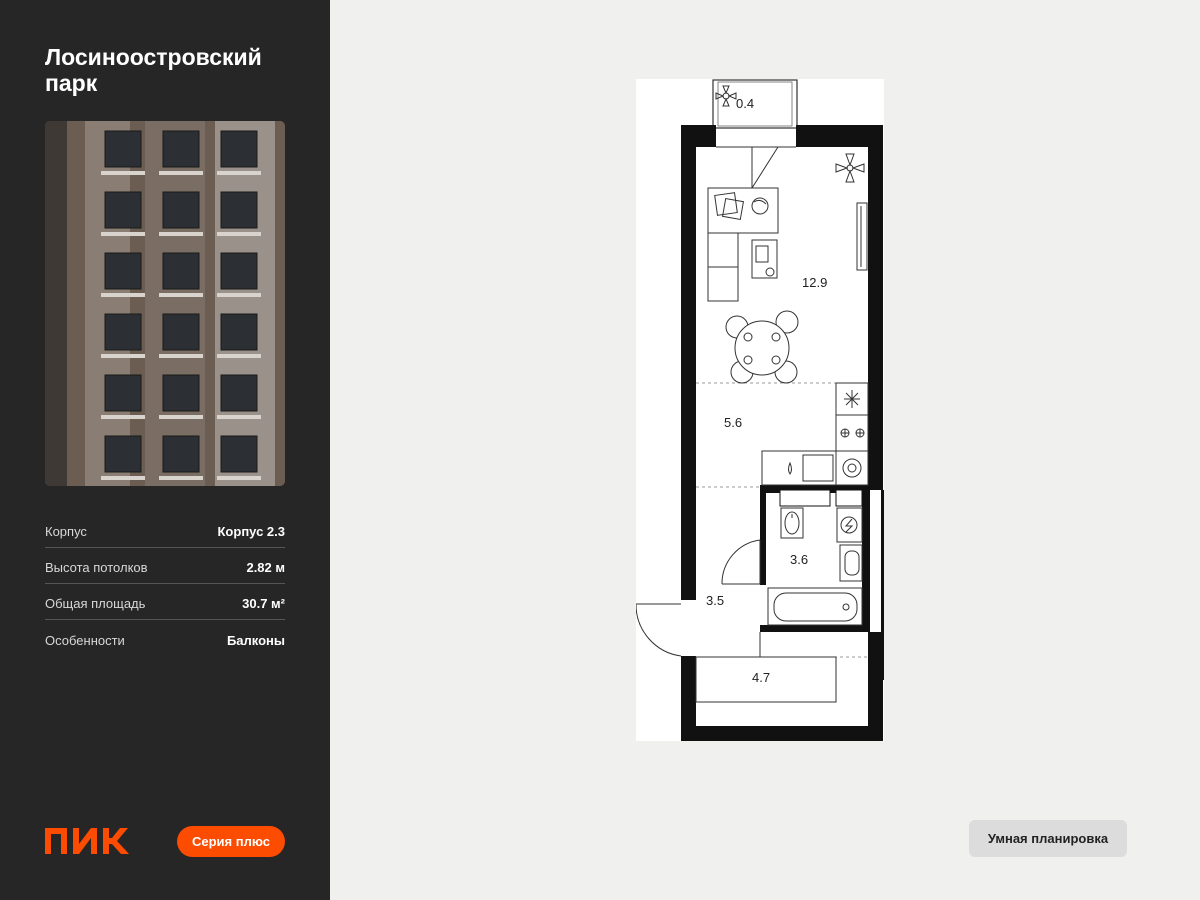 This screenshot has height=900, width=1200. What do you see at coordinates (88, 843) in the screenshot?
I see `pik-logo` at bounding box center [88, 843].